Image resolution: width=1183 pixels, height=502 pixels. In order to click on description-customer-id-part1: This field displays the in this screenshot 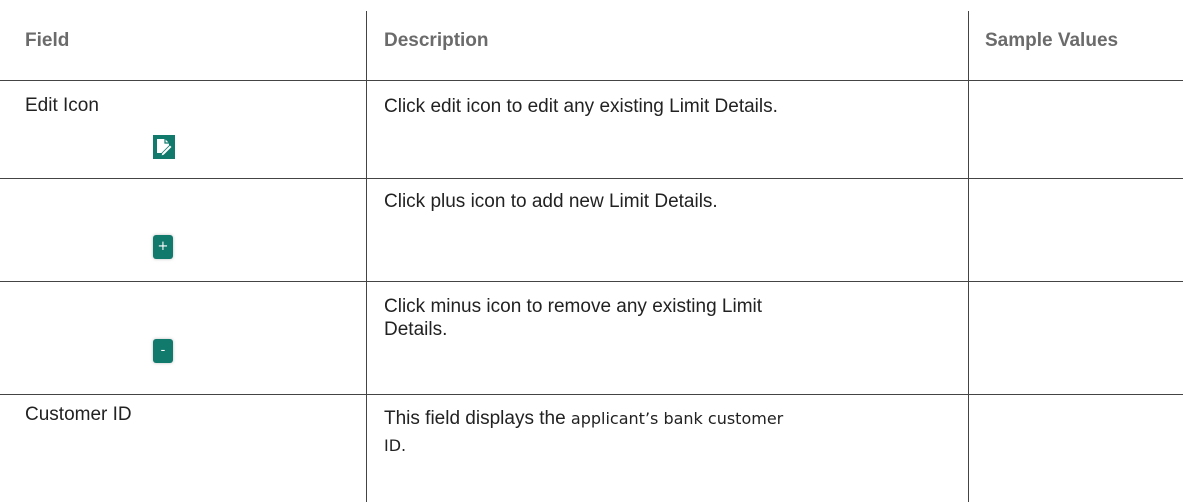, I will do `click(477, 418)`.